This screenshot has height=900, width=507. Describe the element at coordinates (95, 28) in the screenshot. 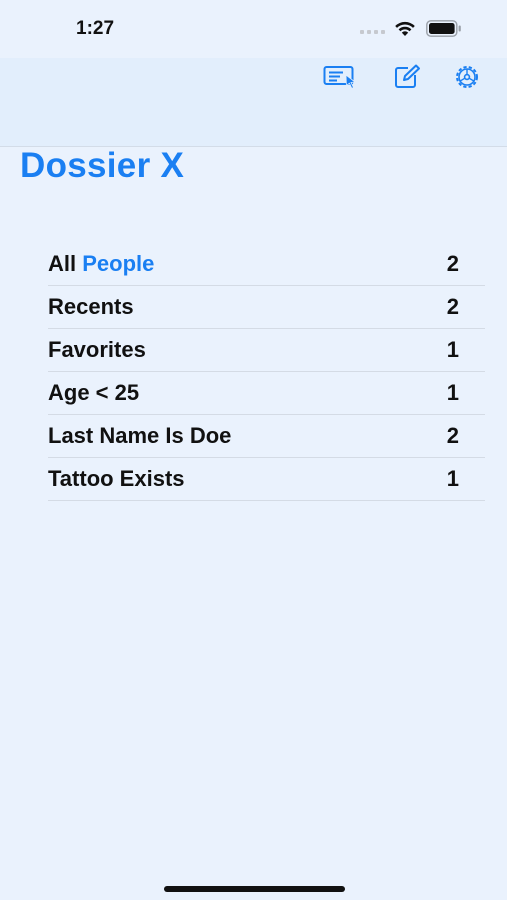

I see `status-time: 1:27` at that location.